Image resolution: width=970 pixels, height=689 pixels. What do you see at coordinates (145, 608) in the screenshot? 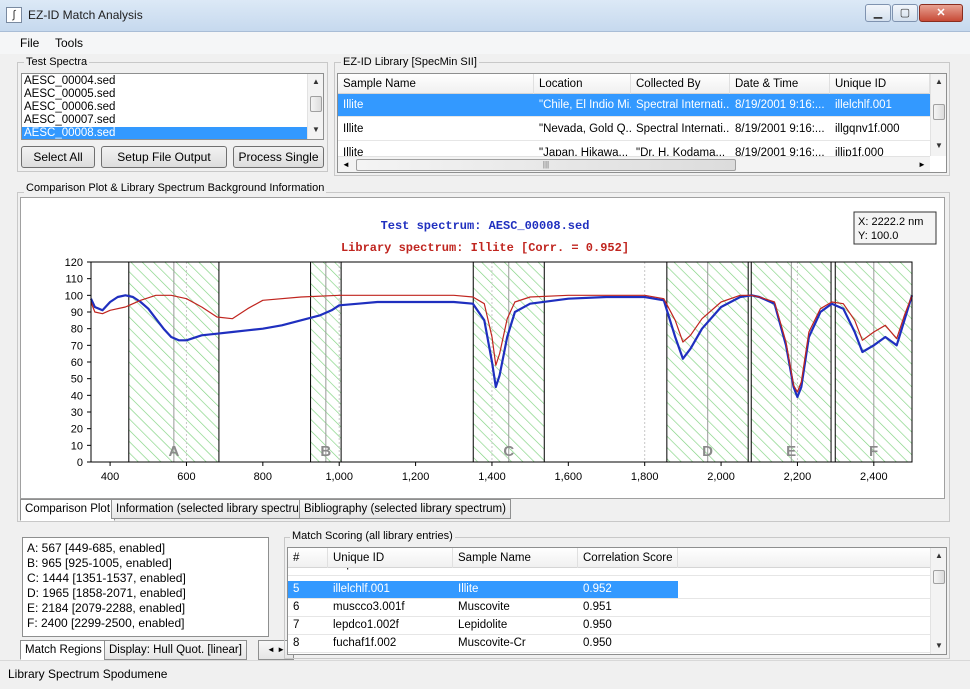
I see `match-region-item: E: 2184 [2079-2288, enabled]` at bounding box center [145, 608].